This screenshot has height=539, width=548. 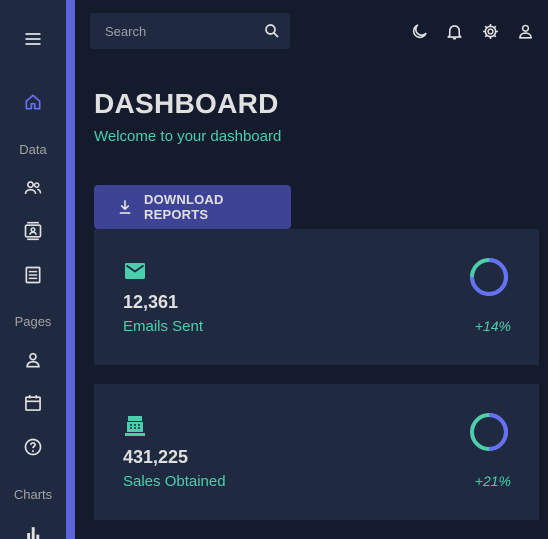 I want to click on notifications-icon, so click(x=454, y=31).